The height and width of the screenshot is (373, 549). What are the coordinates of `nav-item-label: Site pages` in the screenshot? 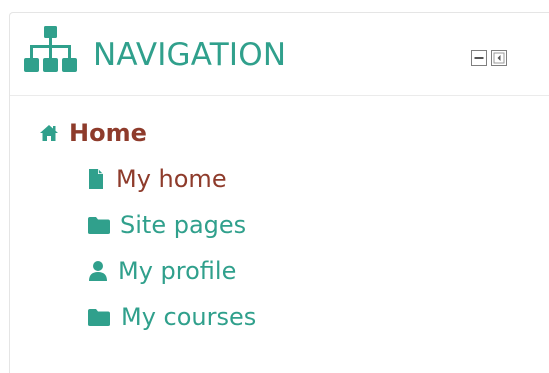 It's located at (183, 225).